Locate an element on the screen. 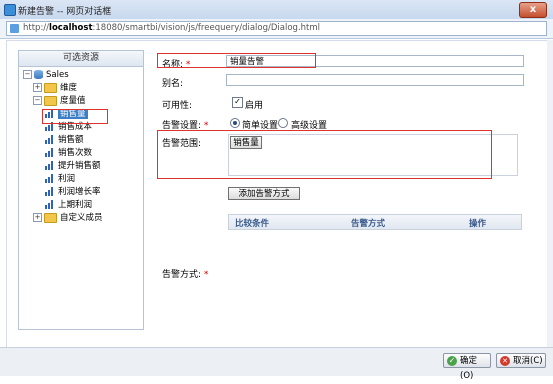  tree-node-profit: 利润 is located at coordinates (60, 179).